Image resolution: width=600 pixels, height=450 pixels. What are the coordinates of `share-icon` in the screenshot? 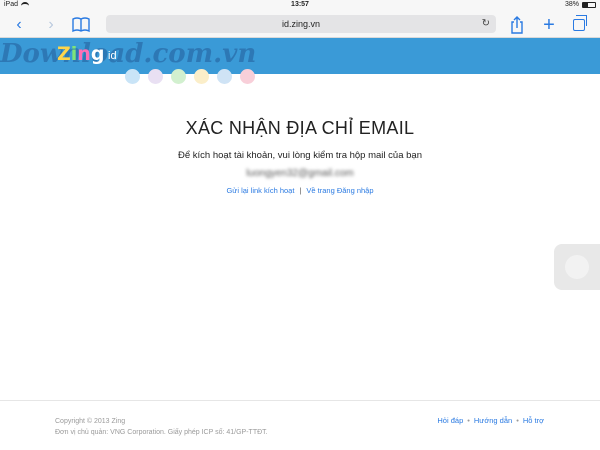 It's located at (517, 25).